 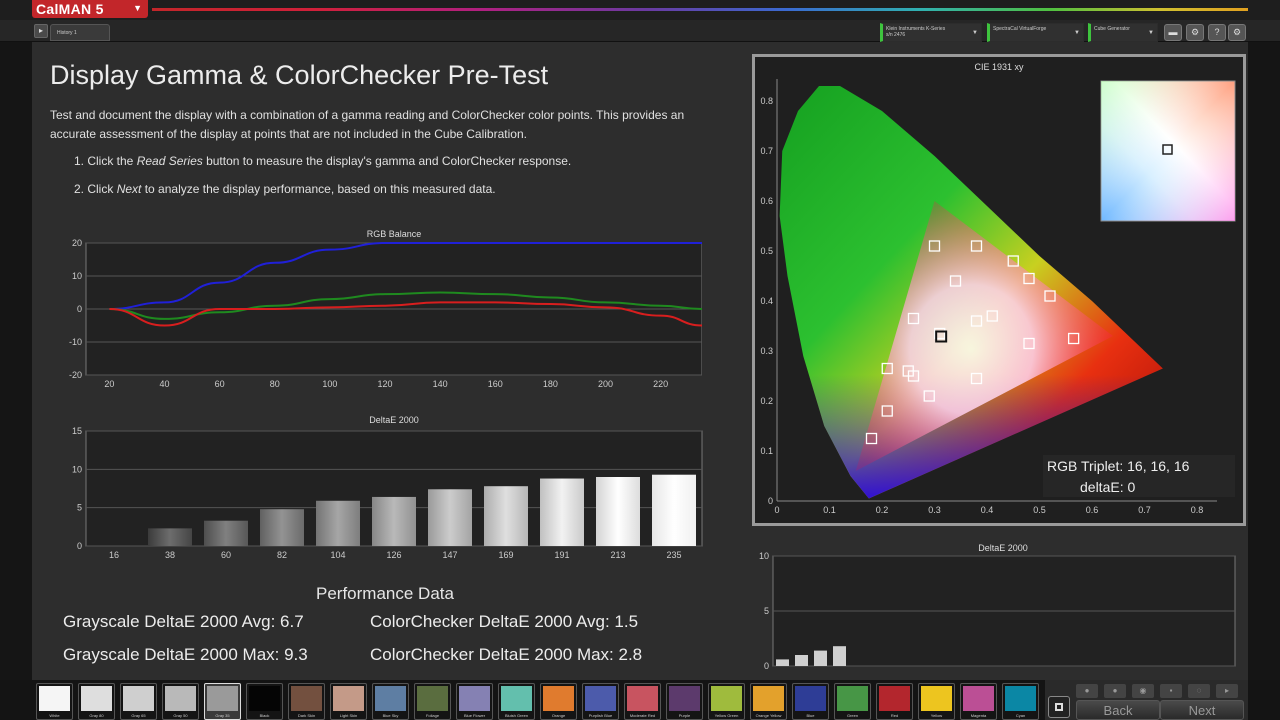 What do you see at coordinates (766, 451) in the screenshot?
I see `y-tick-label: 0.1` at bounding box center [766, 451].